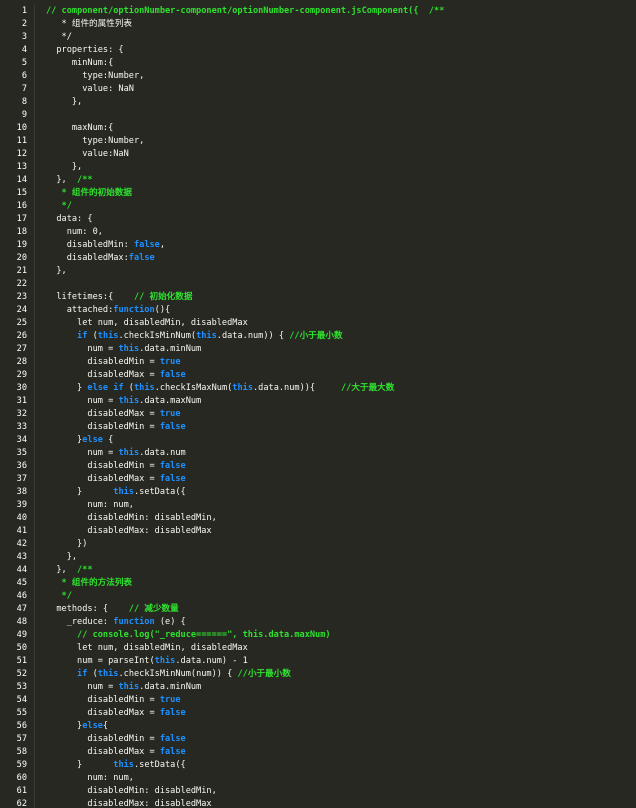 This screenshot has width=636, height=808. What do you see at coordinates (21, 297) in the screenshot?
I see `line-number: 23` at bounding box center [21, 297].